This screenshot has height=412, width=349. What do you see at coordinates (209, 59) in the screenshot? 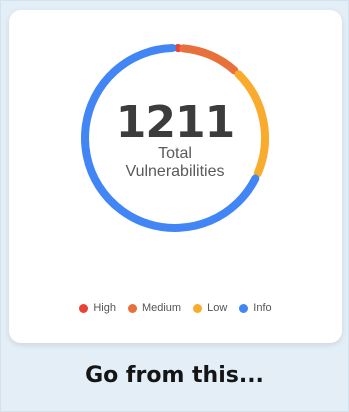
I see `donut-segment-medium` at bounding box center [209, 59].